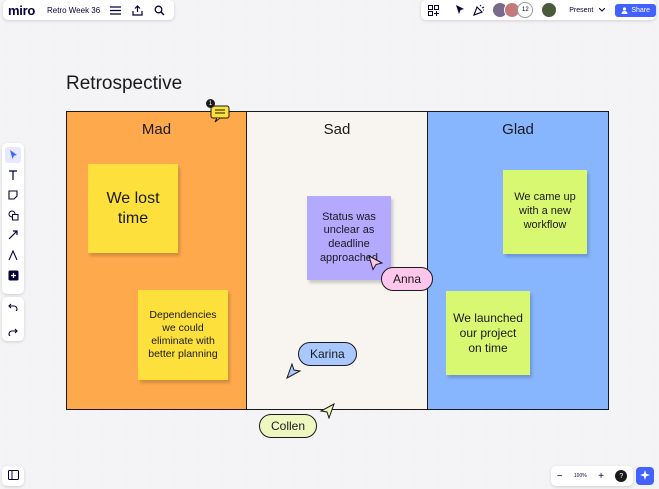 The image size is (659, 489). I want to click on ai-assist-button, so click(645, 476).